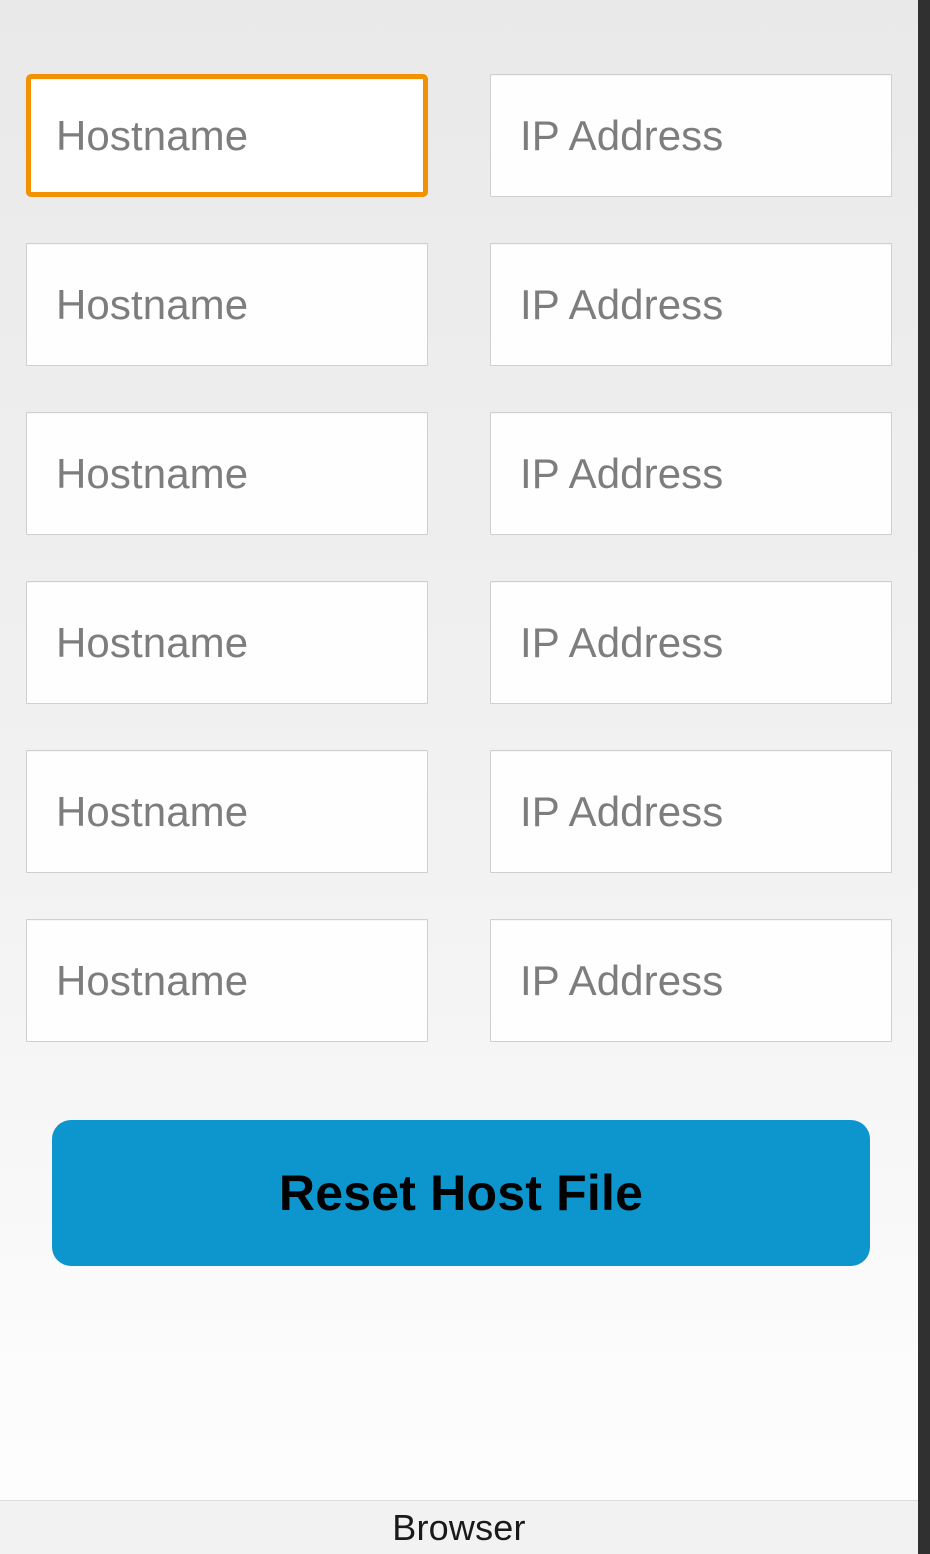  I want to click on hostname-field-wrapper-5: Hostname, so click(227, 811).